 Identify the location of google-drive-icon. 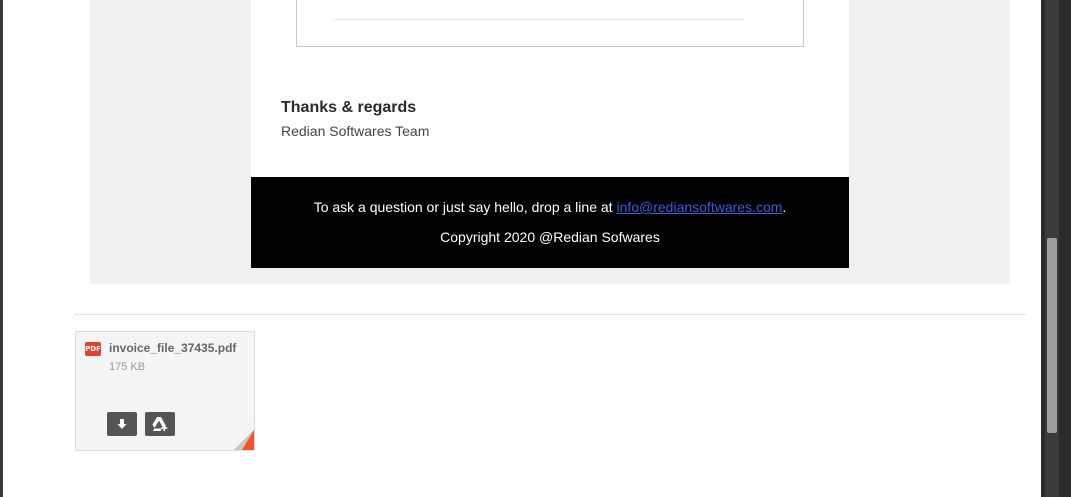
(160, 424).